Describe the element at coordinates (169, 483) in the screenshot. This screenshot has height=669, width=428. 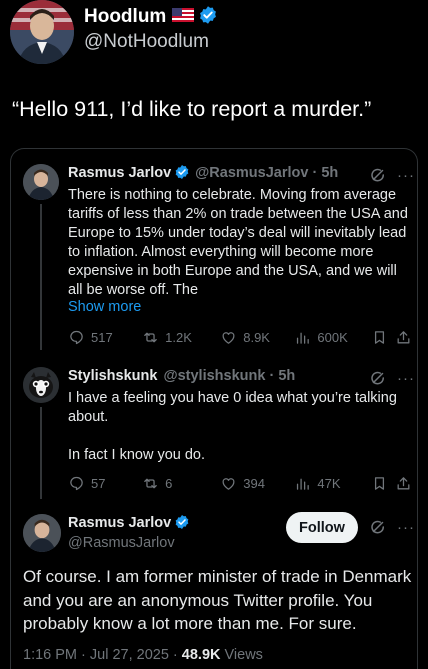
I see `repost-count: 6` at that location.